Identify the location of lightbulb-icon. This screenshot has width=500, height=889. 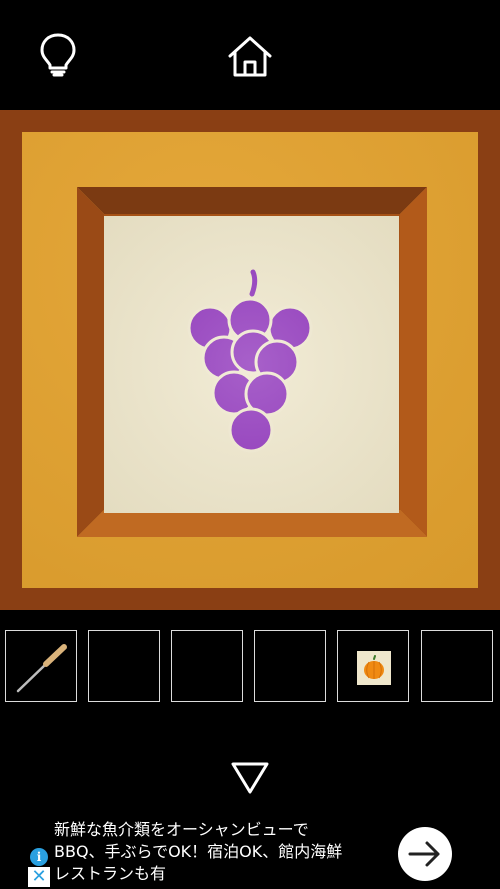
(58, 55).